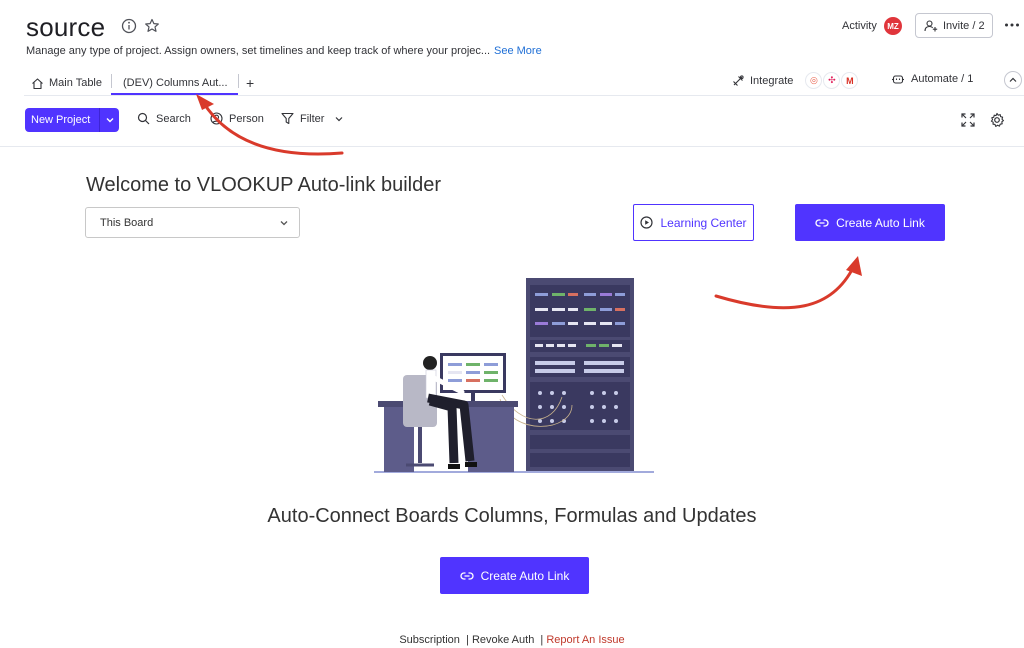 The width and height of the screenshot is (1024, 648). I want to click on toolbar-divider, so click(512, 146).